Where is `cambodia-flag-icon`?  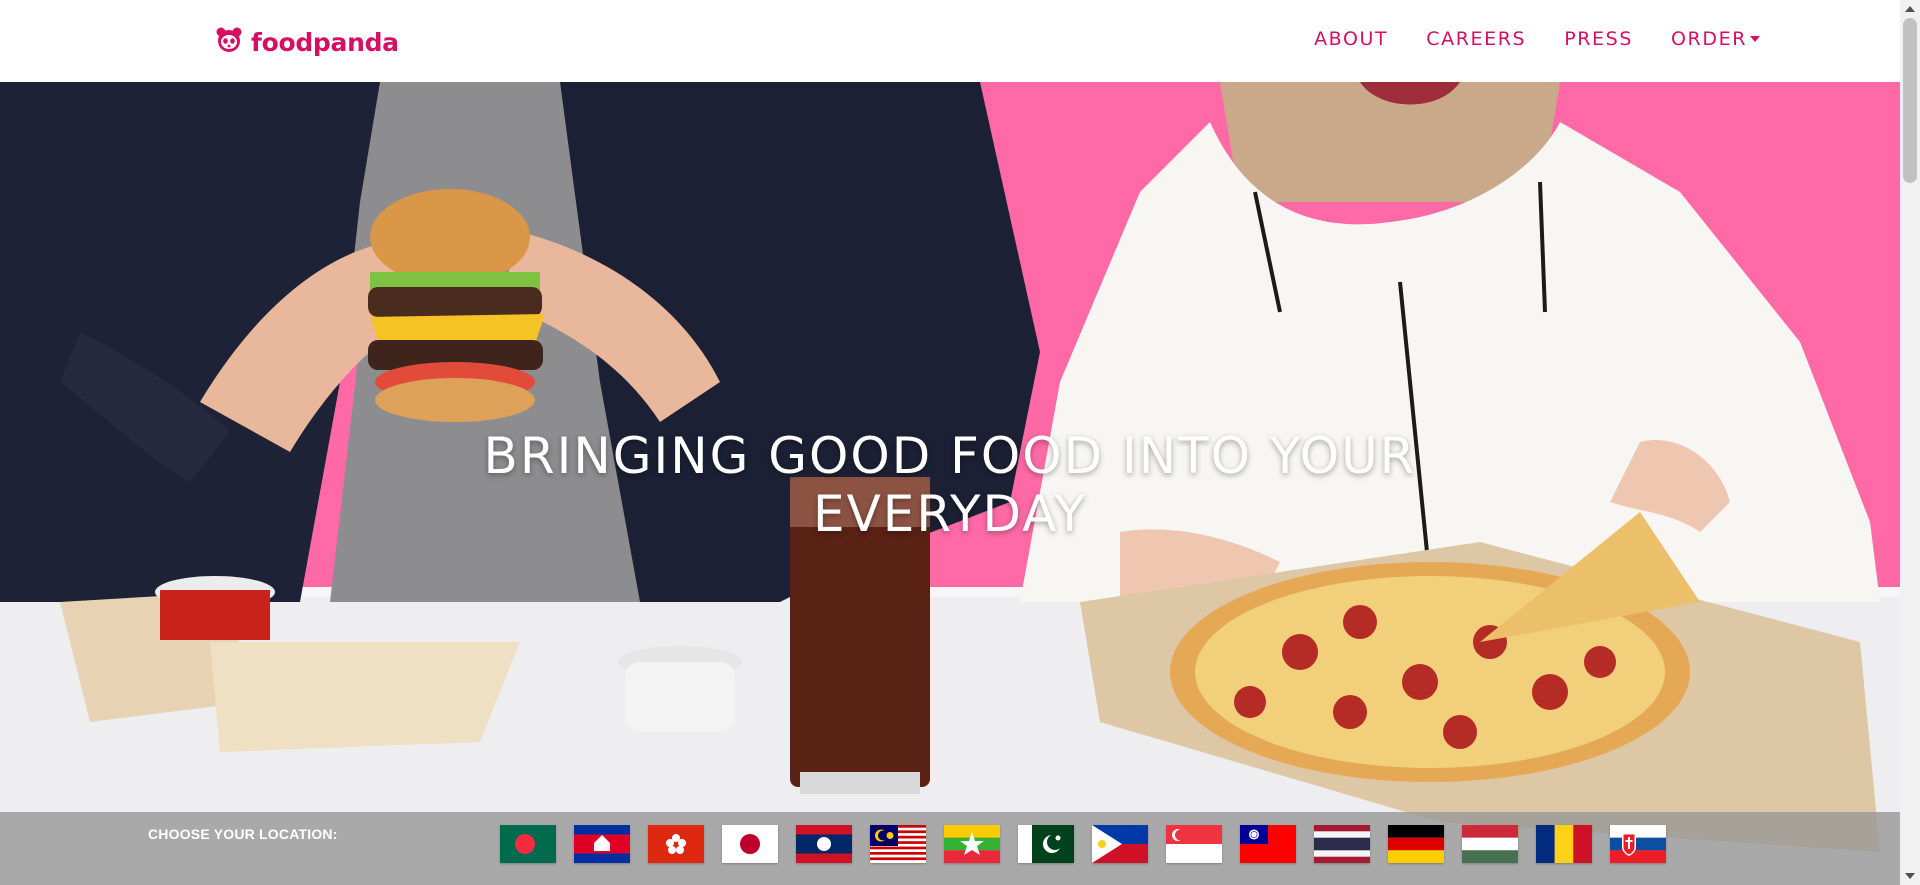
cambodia-flag-icon is located at coordinates (602, 844).